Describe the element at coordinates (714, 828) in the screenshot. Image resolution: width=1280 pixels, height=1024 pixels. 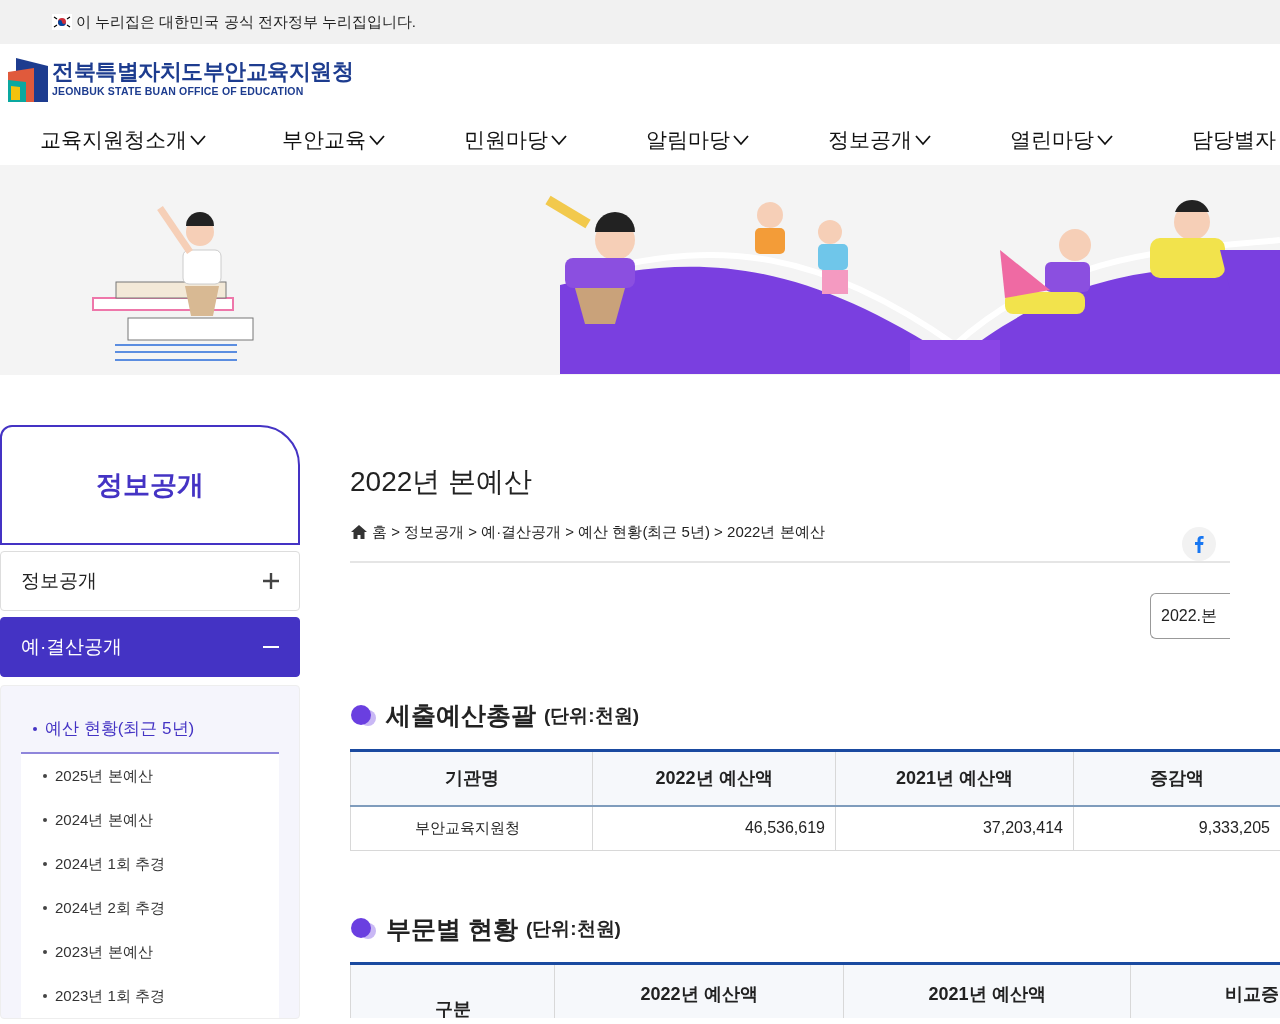
I see `table-cell: 46,536,619` at that location.